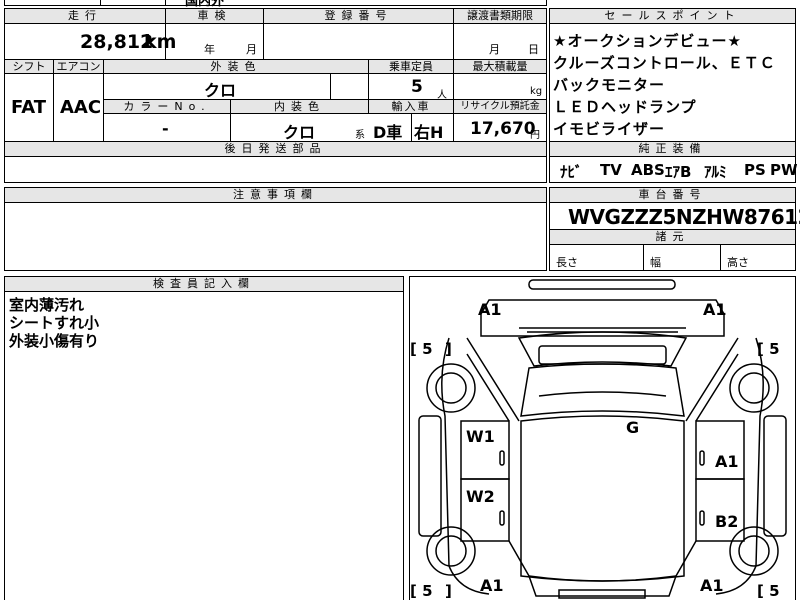  Describe the element at coordinates (784, 170) in the screenshot. I see `equipment-item: PW` at that location.